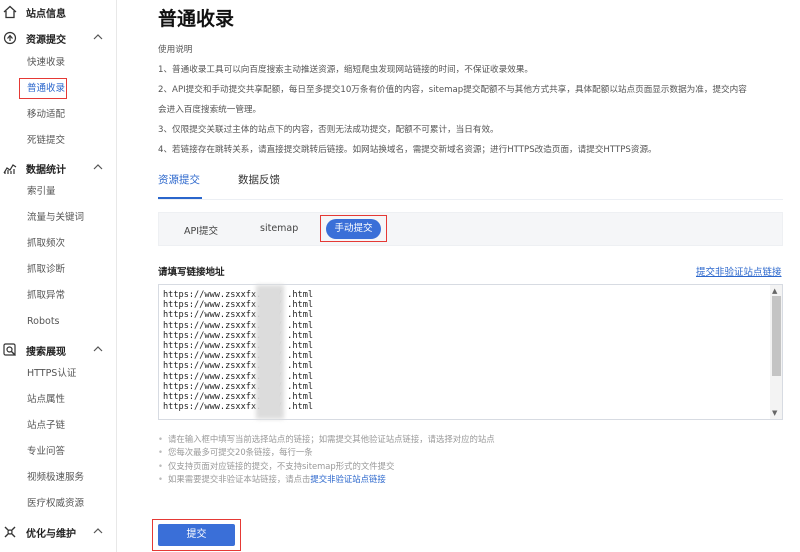 Image resolution: width=800 pixels, height=552 pixels. What do you see at coordinates (470, 229) in the screenshot?
I see `subtab-bar: API提交 sitemap` at bounding box center [470, 229].